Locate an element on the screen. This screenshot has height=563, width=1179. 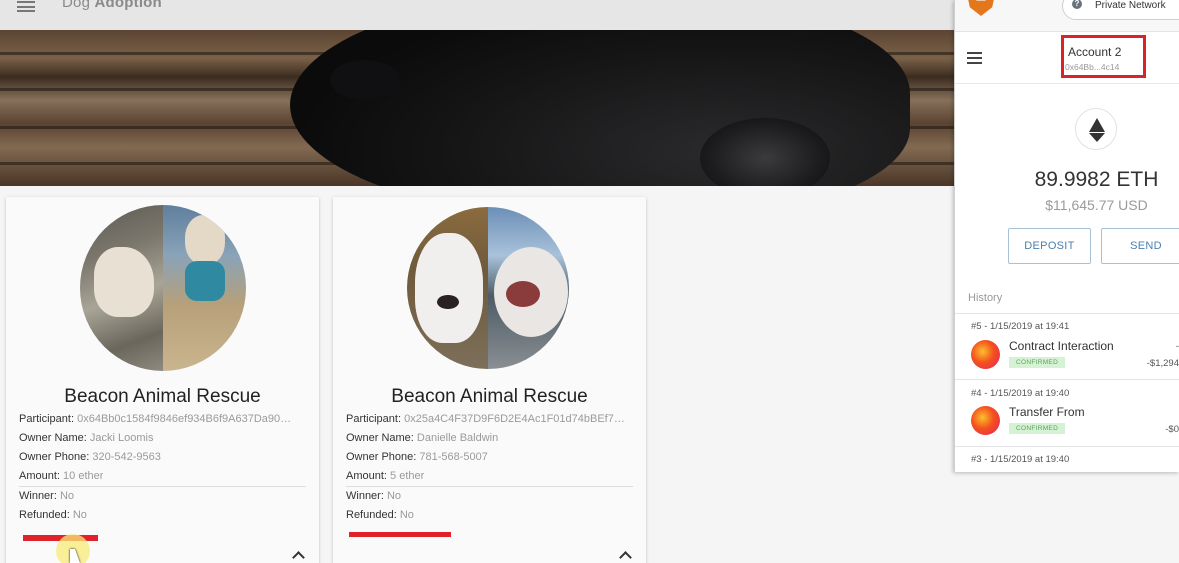
owner-phone-row: Owner Phone: 320-542-9563 is located at coordinates (90, 457).